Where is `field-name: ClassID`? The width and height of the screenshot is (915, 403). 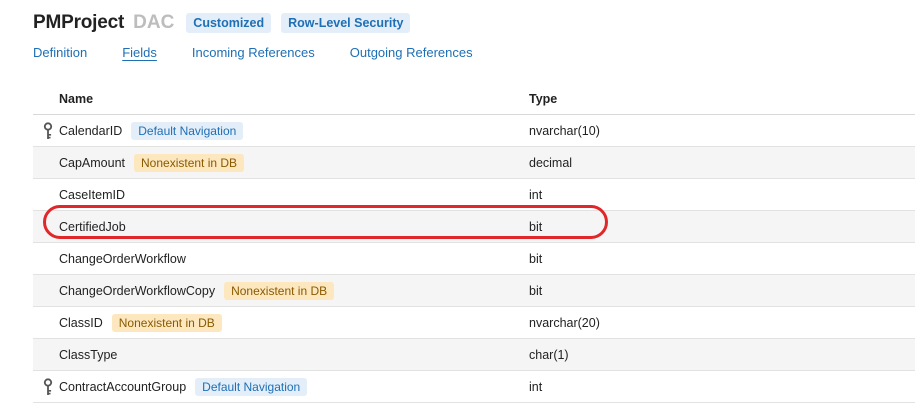
field-name: ClassID is located at coordinates (81, 322).